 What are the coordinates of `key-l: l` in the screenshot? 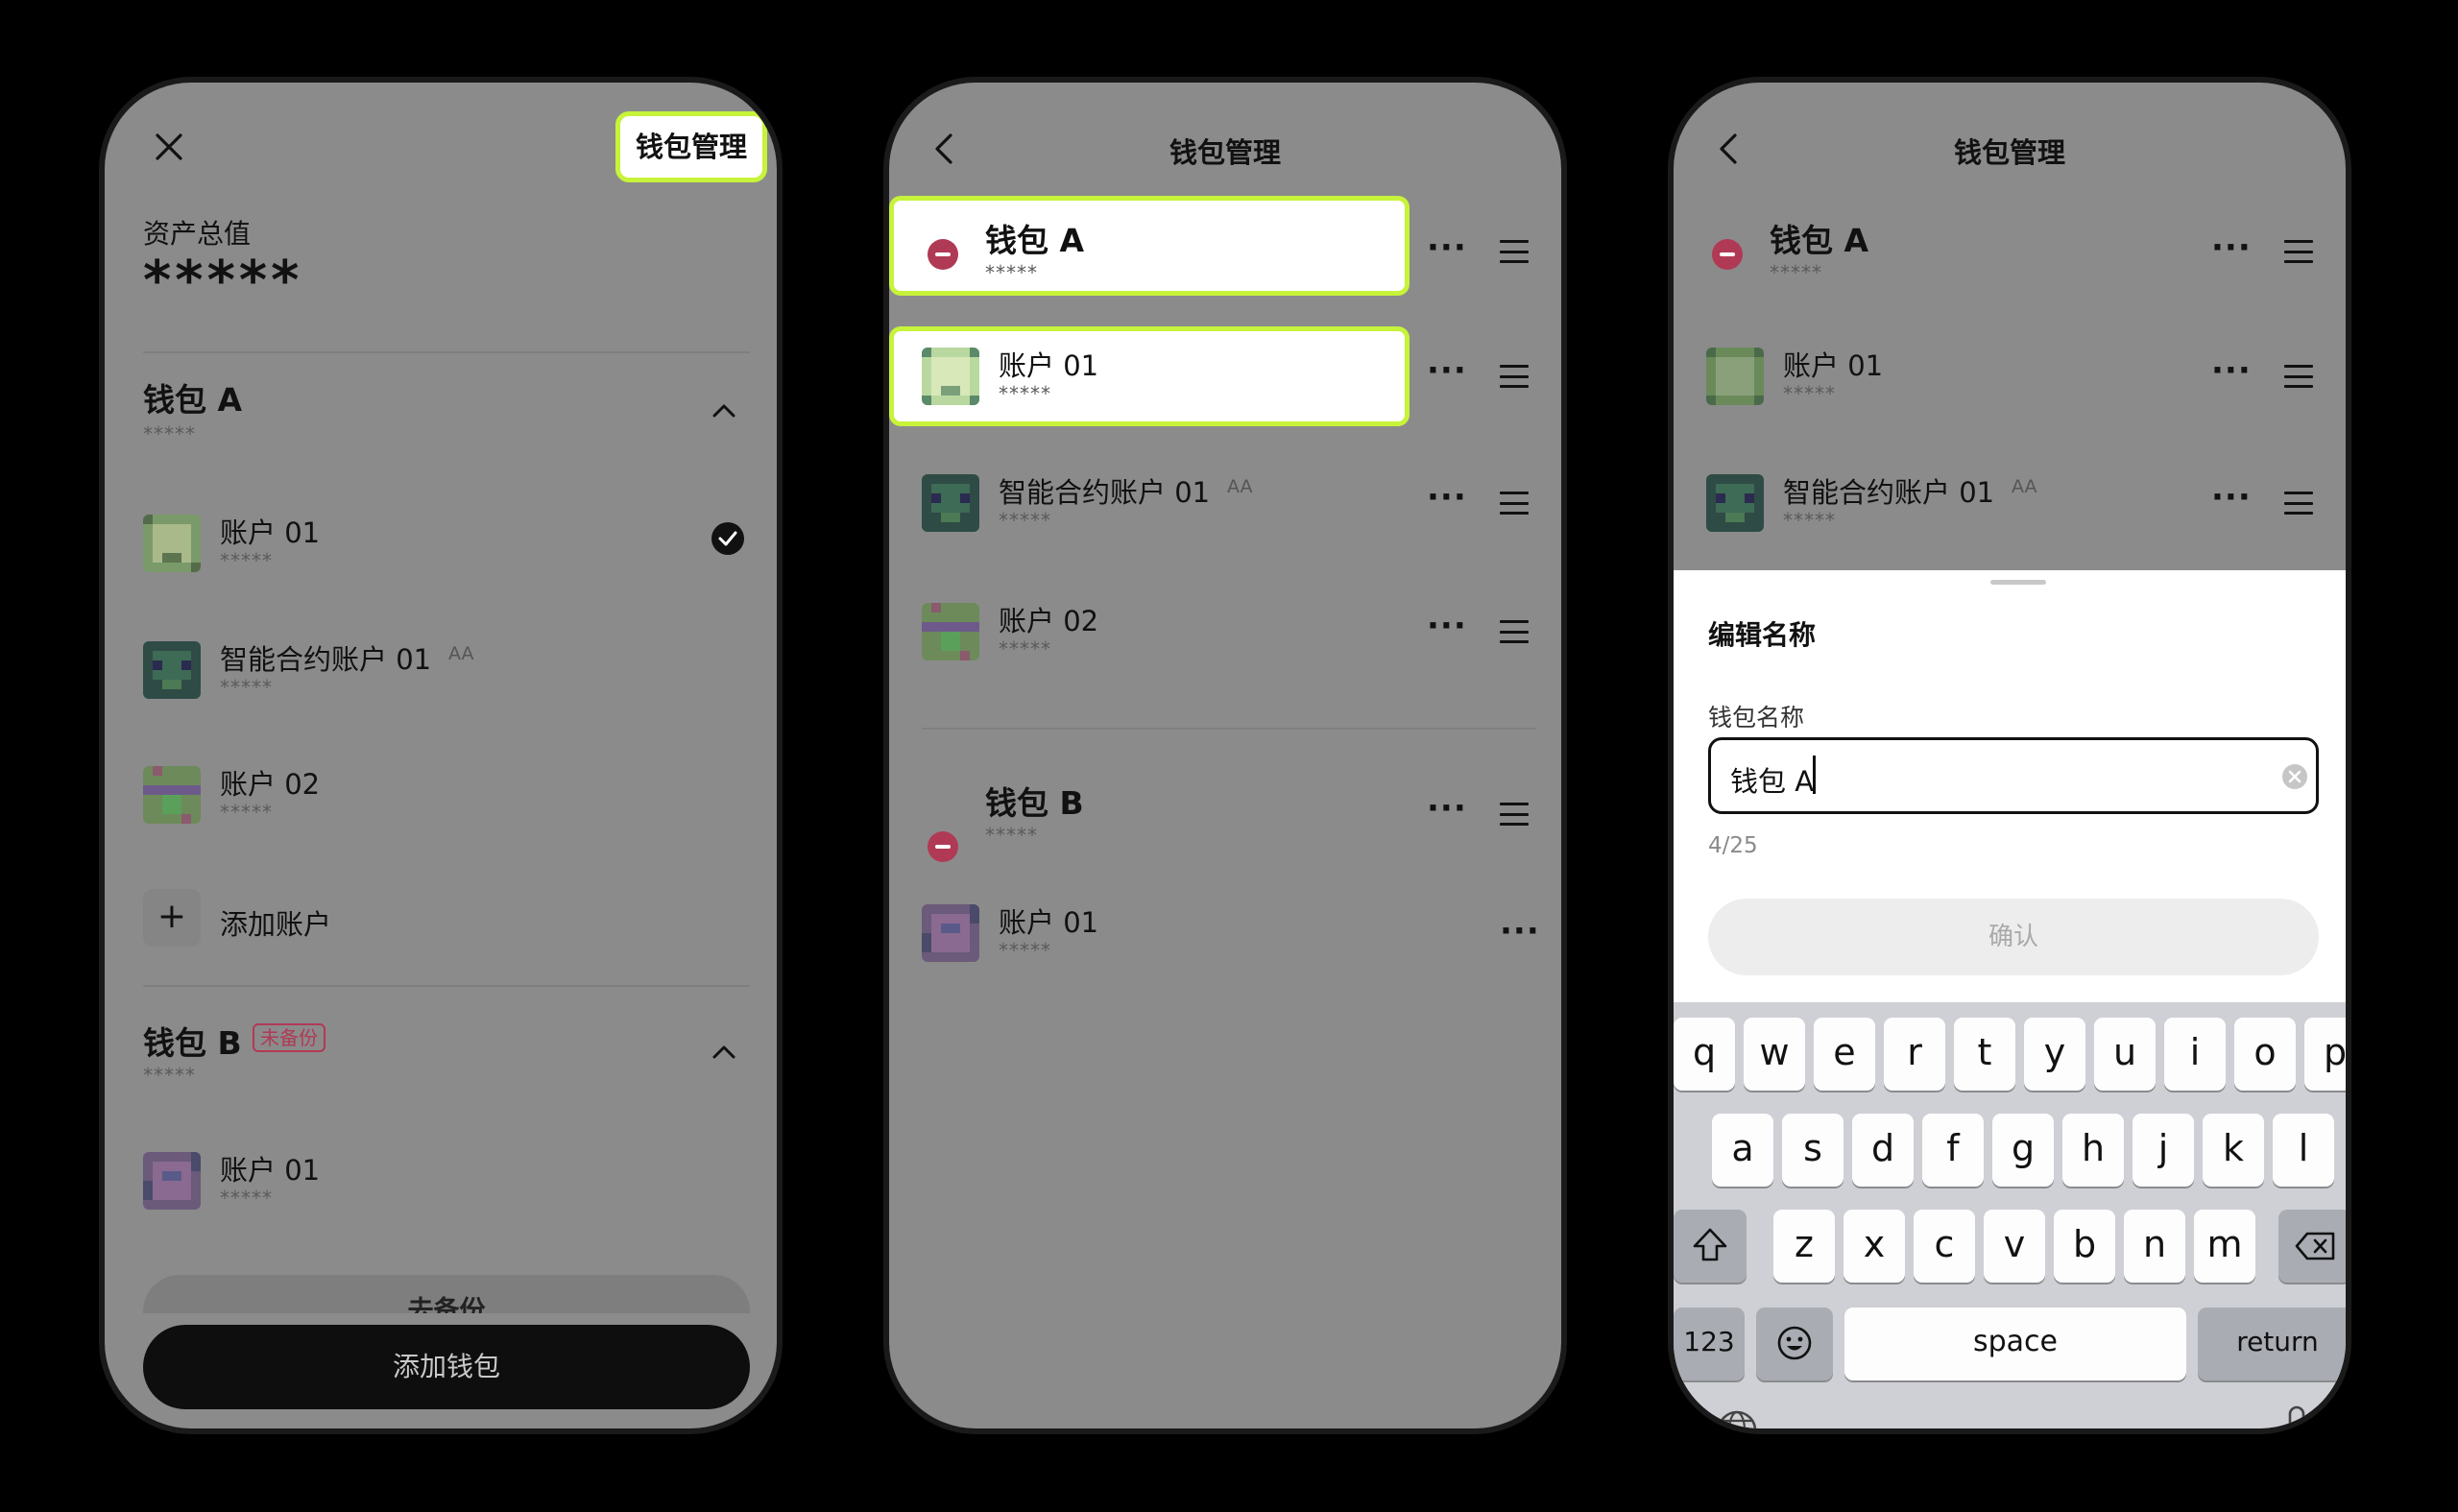 It's located at (2303, 1150).